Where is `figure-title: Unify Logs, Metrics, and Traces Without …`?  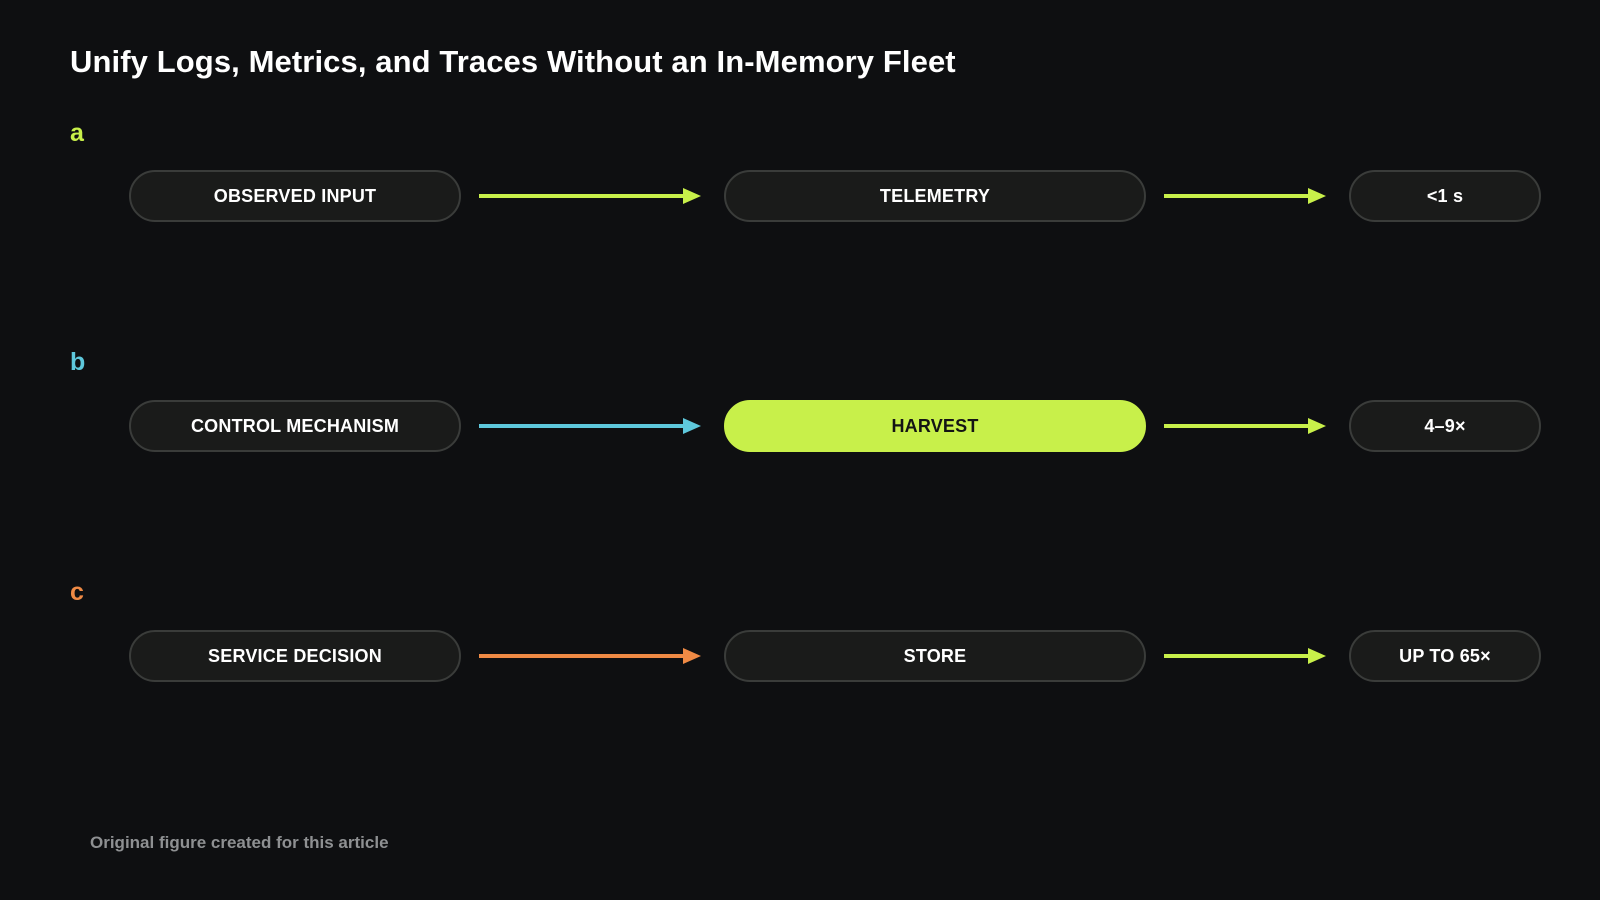
figure-title: Unify Logs, Metrics, and Traces Without … is located at coordinates (513, 61).